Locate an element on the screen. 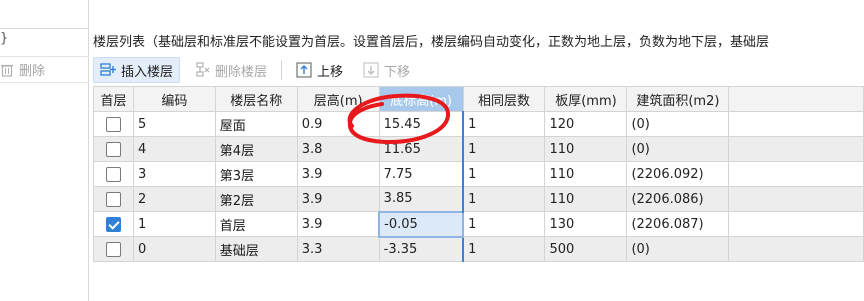 The height and width of the screenshot is (301, 864). col-header-first: 首层 is located at coordinates (113, 99).